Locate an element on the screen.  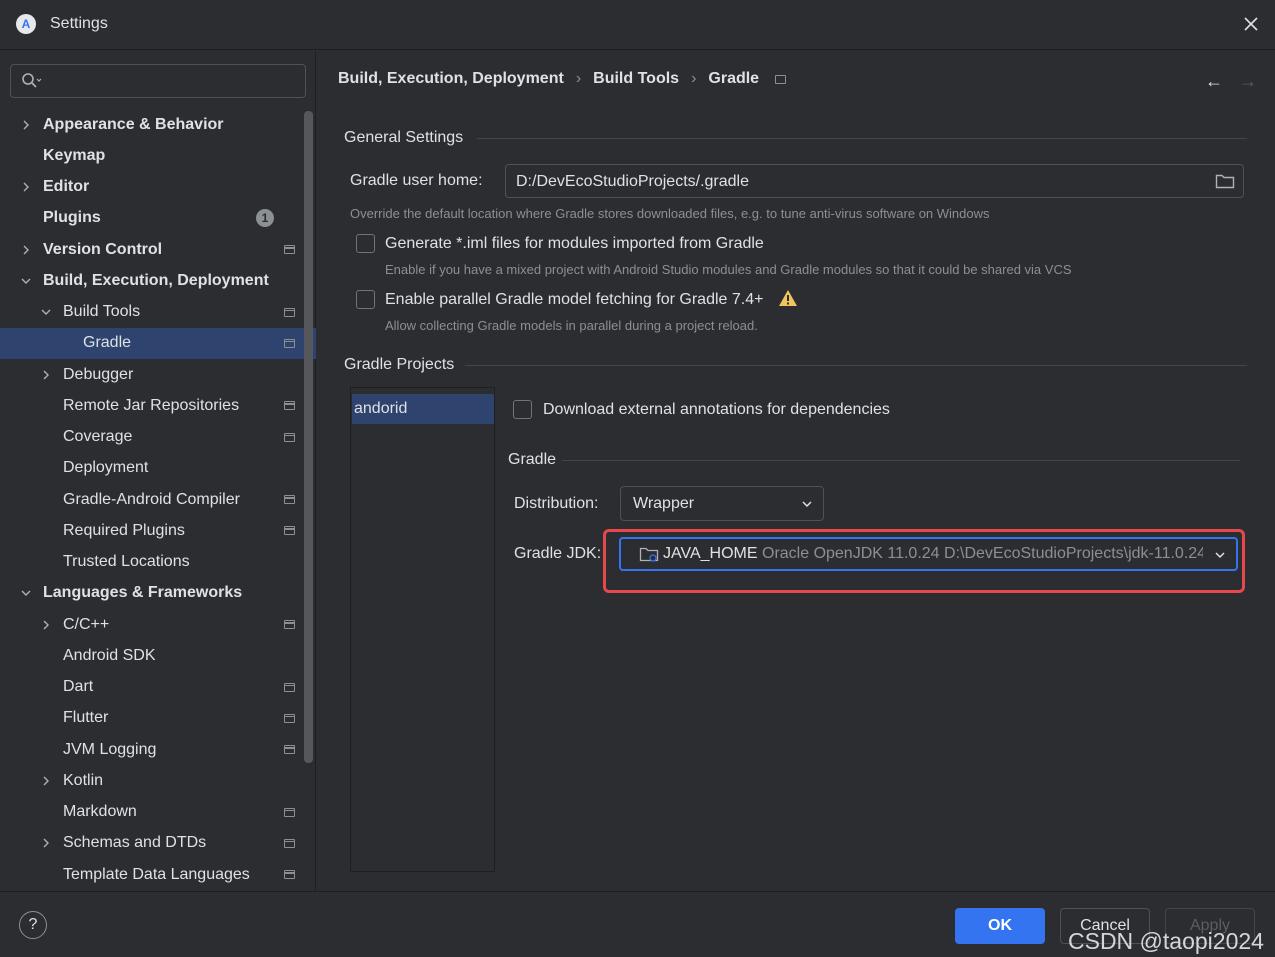
sidebar-item-label: Required Plugins is located at coordinates (124, 530).